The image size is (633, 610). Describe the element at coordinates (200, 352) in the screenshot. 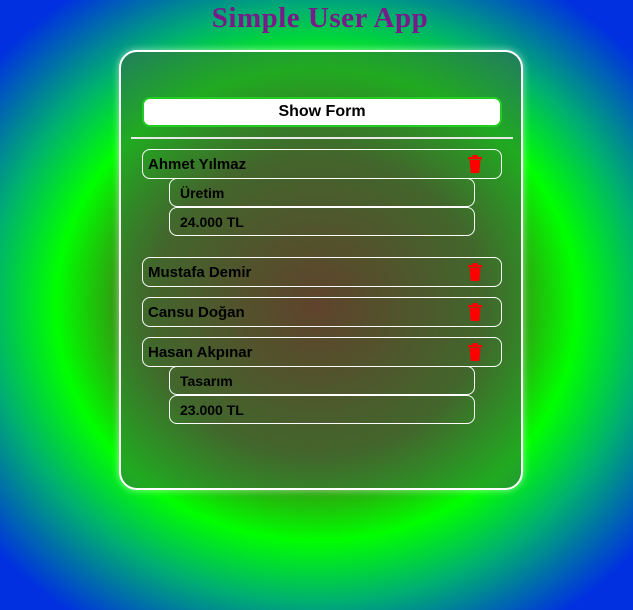

I see `user-name: Hasan Akpınar` at that location.